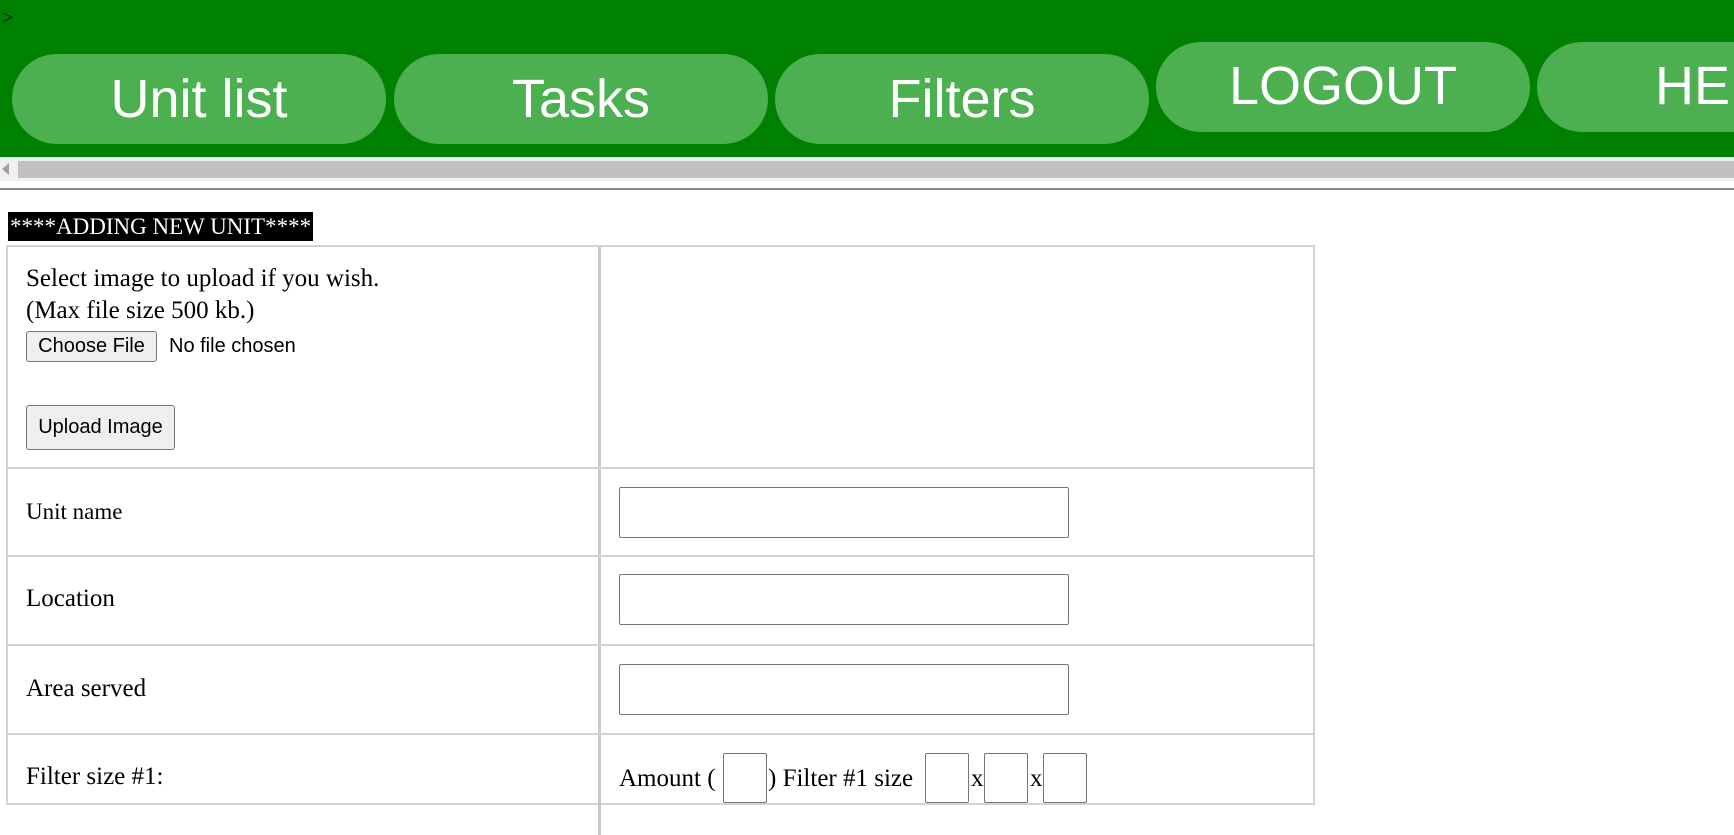  What do you see at coordinates (203, 278) in the screenshot?
I see `upload-instructions: Select image to upload if you wish.` at bounding box center [203, 278].